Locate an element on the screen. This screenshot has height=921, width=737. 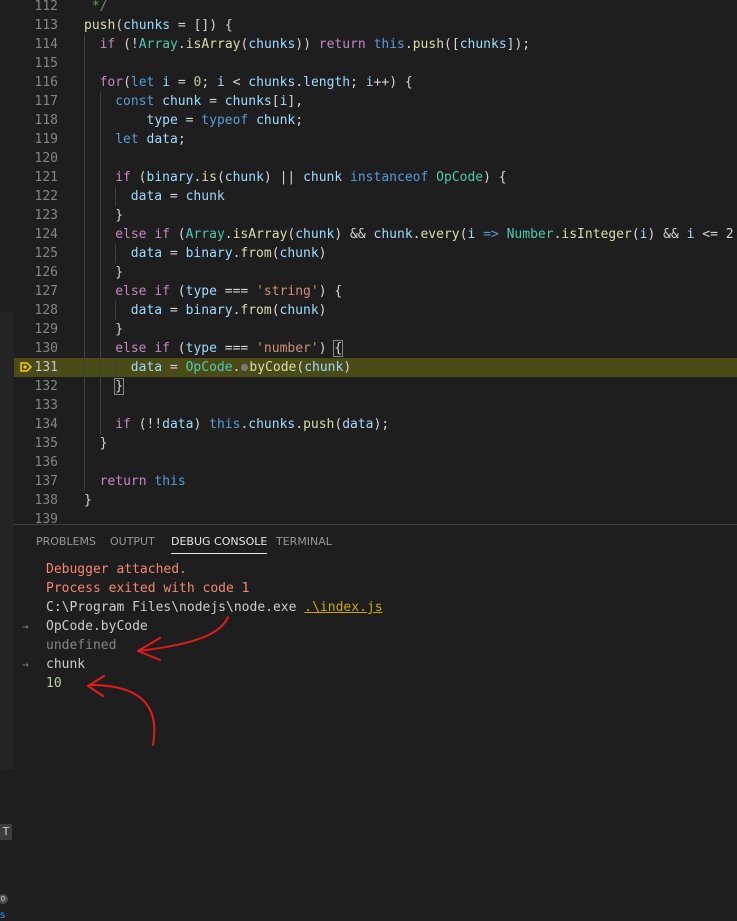
code-token: typeof is located at coordinates (225, 120).